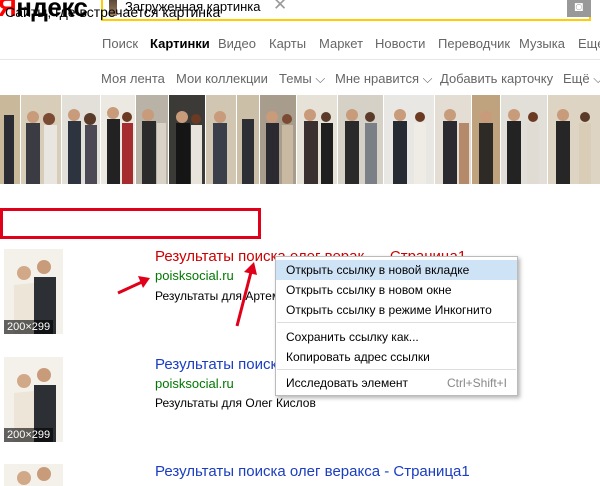 This screenshot has width=600, height=486. I want to click on menu-open-new-tab: Открыть ссылку в новой вкладке, so click(396, 270).